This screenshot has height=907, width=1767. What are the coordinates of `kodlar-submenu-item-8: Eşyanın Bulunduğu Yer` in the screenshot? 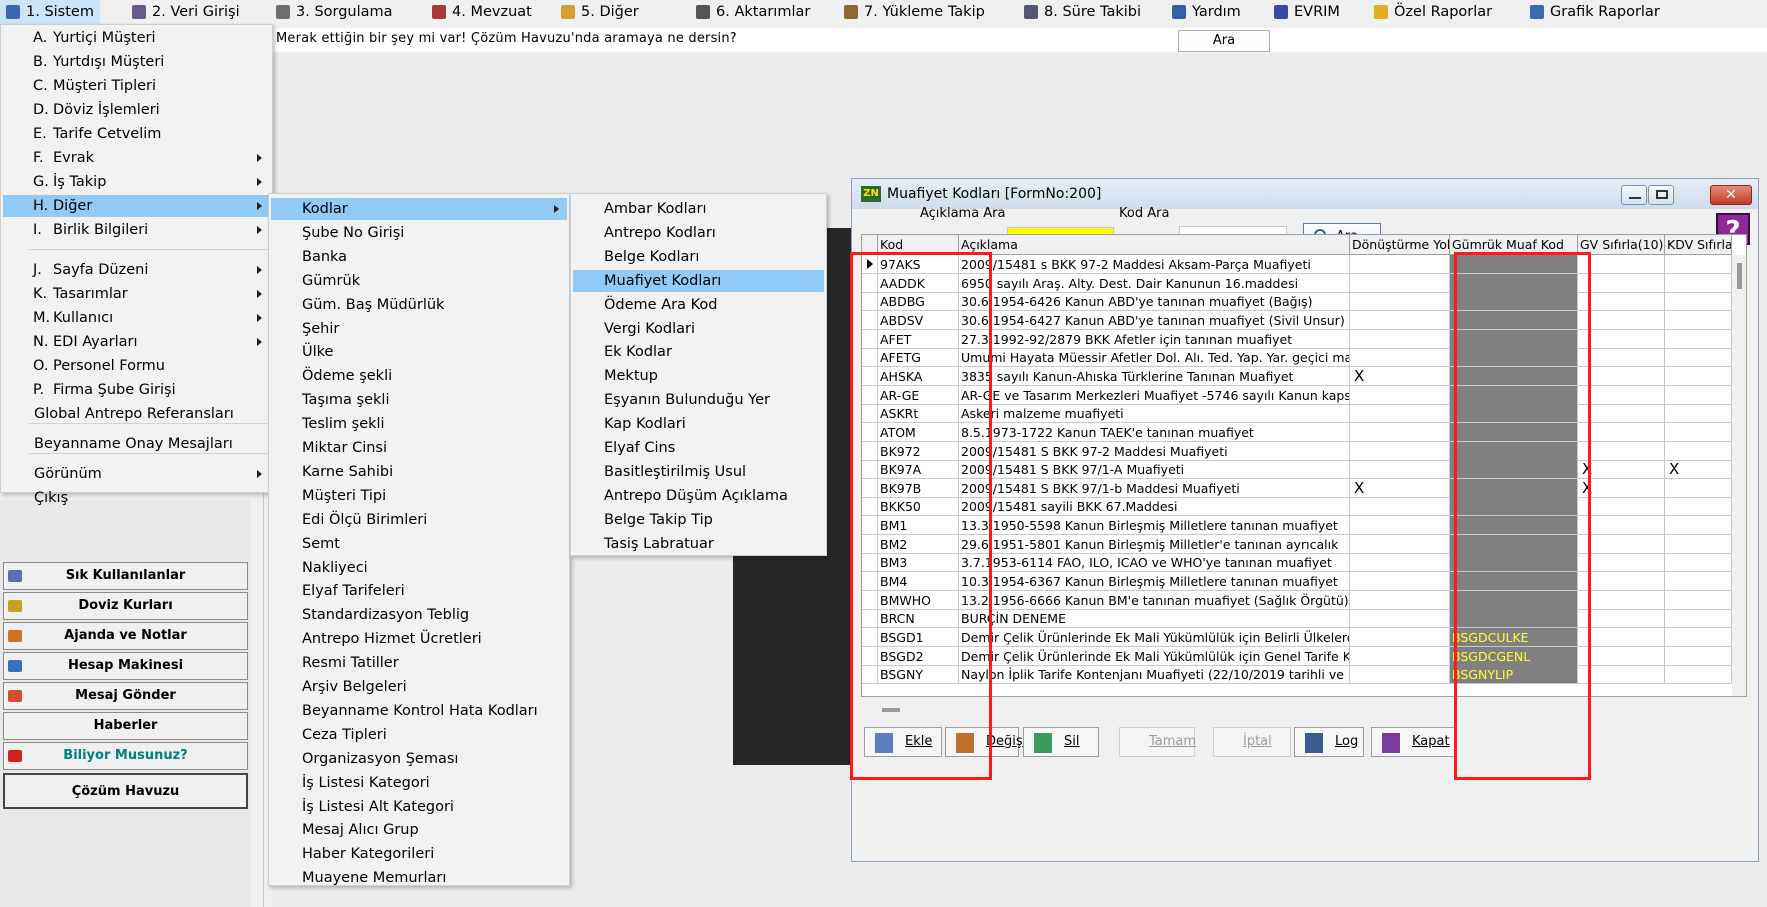 It's located at (698, 400).